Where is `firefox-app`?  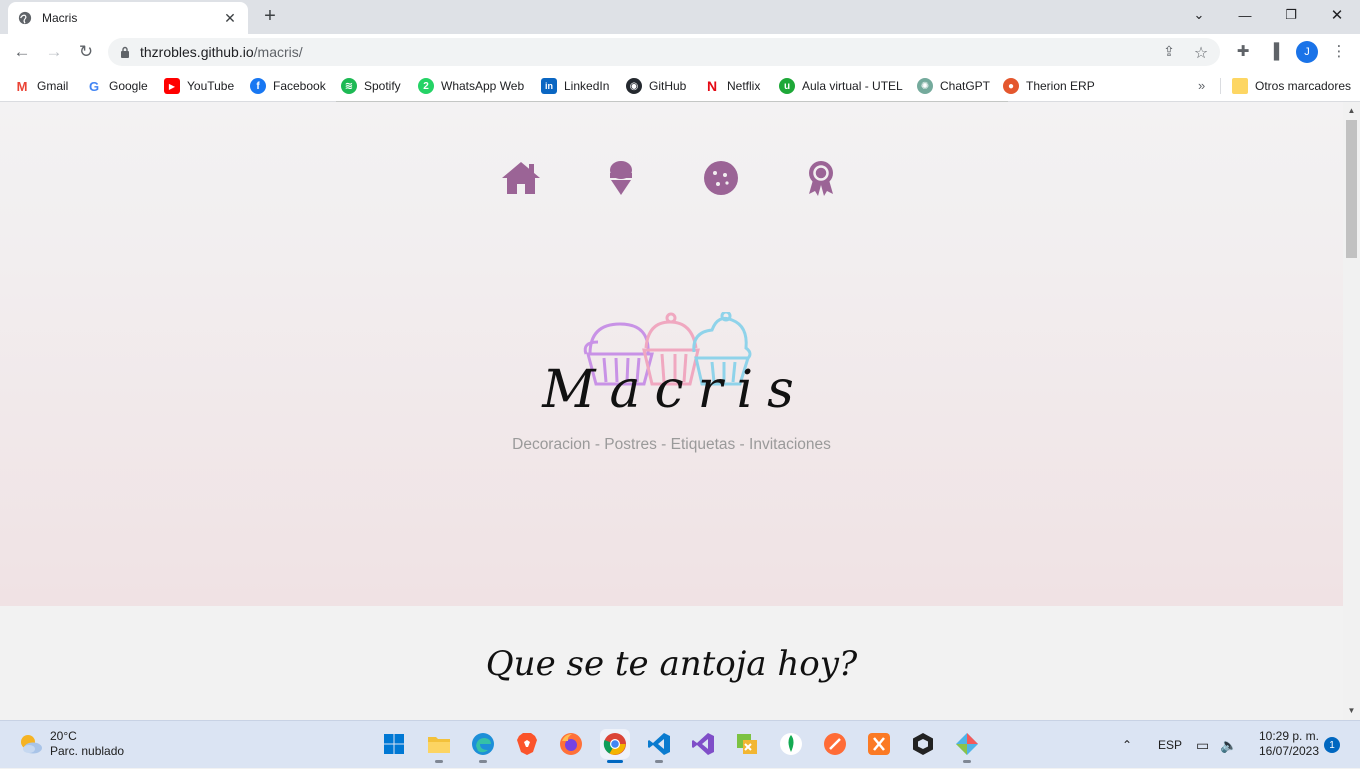 firefox-app is located at coordinates (571, 744).